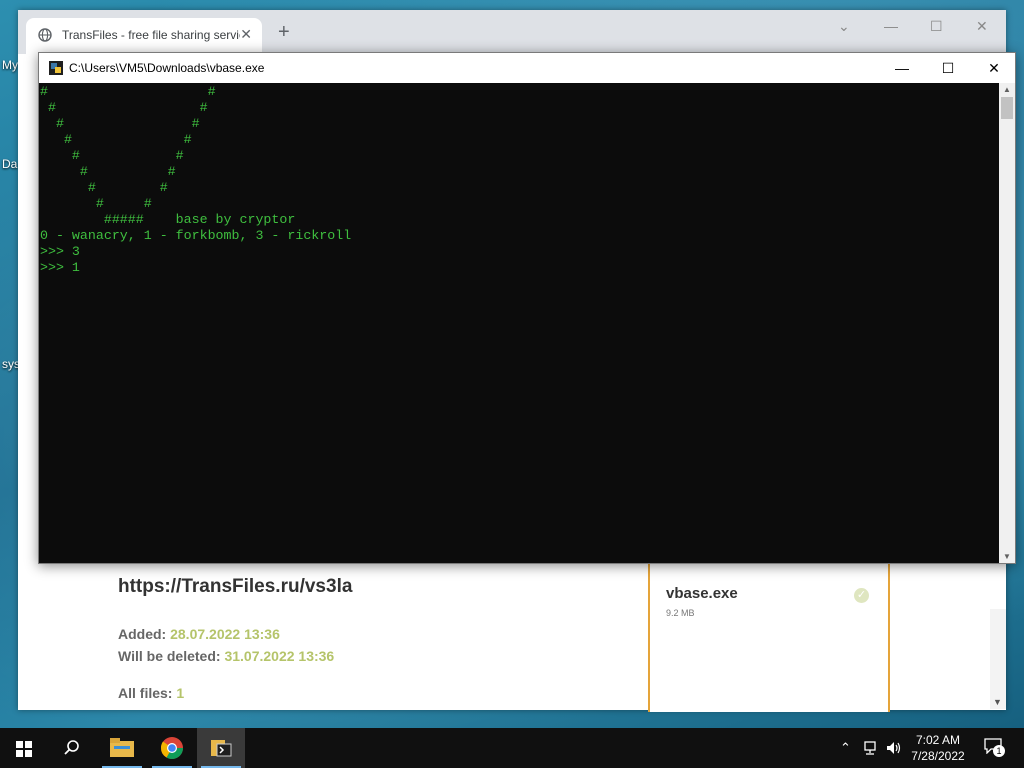 This screenshot has height=768, width=1024. I want to click on network-icon, so click(870, 748).